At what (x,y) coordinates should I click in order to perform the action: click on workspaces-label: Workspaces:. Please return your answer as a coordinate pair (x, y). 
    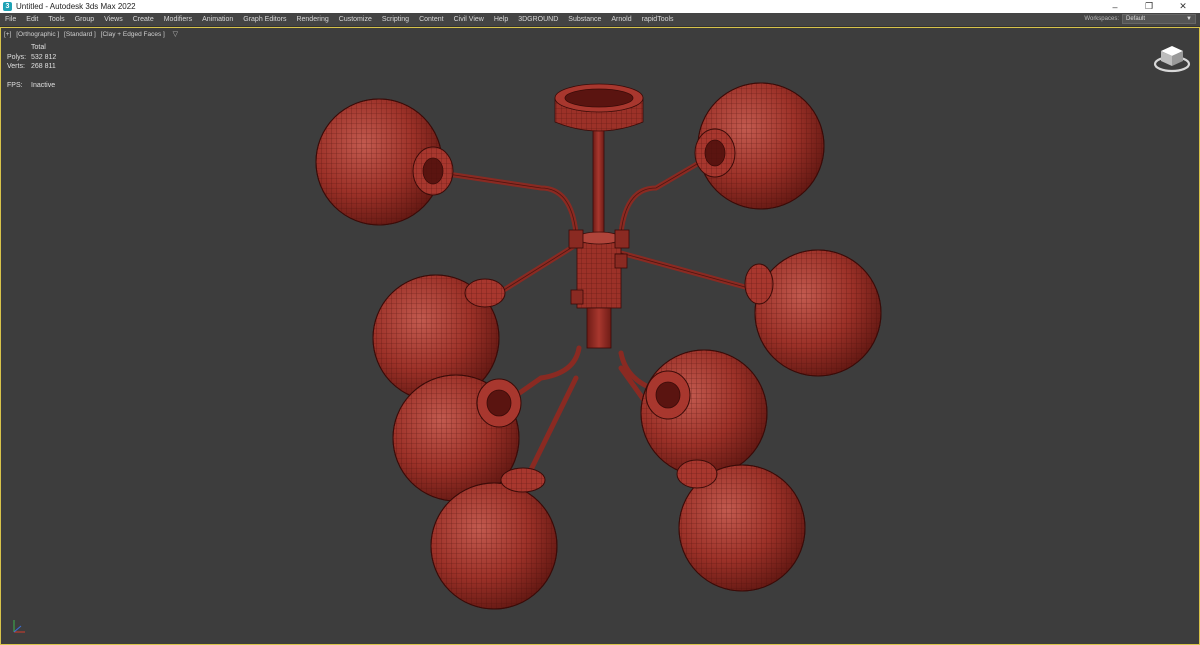
    Looking at the image, I should click on (1101, 19).